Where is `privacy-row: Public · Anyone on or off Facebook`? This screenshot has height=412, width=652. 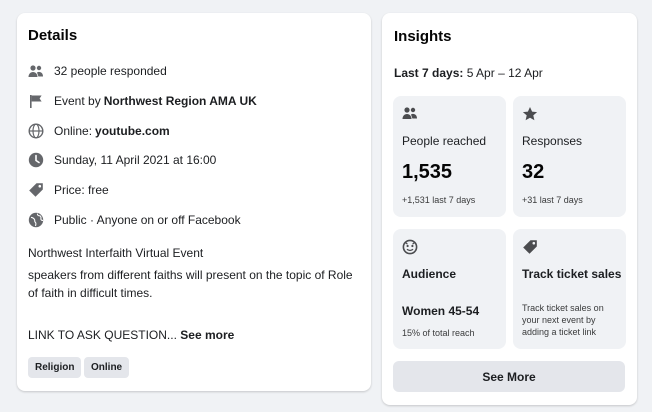
privacy-row: Public · Anyone on or off Facebook is located at coordinates (134, 220).